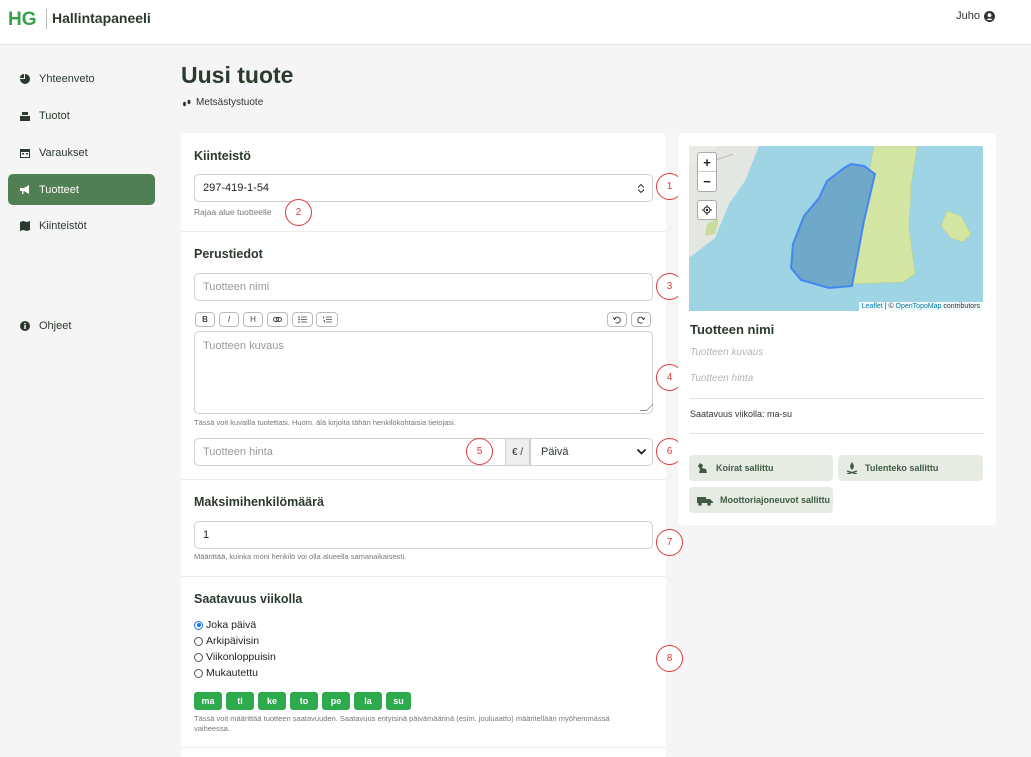 This screenshot has height=757, width=1031. What do you see at coordinates (228, 254) in the screenshot?
I see `section-title-basic: Perustiedot` at bounding box center [228, 254].